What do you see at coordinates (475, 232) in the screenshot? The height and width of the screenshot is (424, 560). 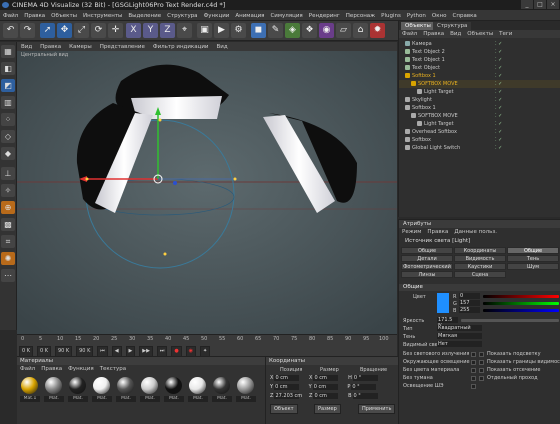 I see `attributes-menu-userdata: Данные польз.` at bounding box center [475, 232].